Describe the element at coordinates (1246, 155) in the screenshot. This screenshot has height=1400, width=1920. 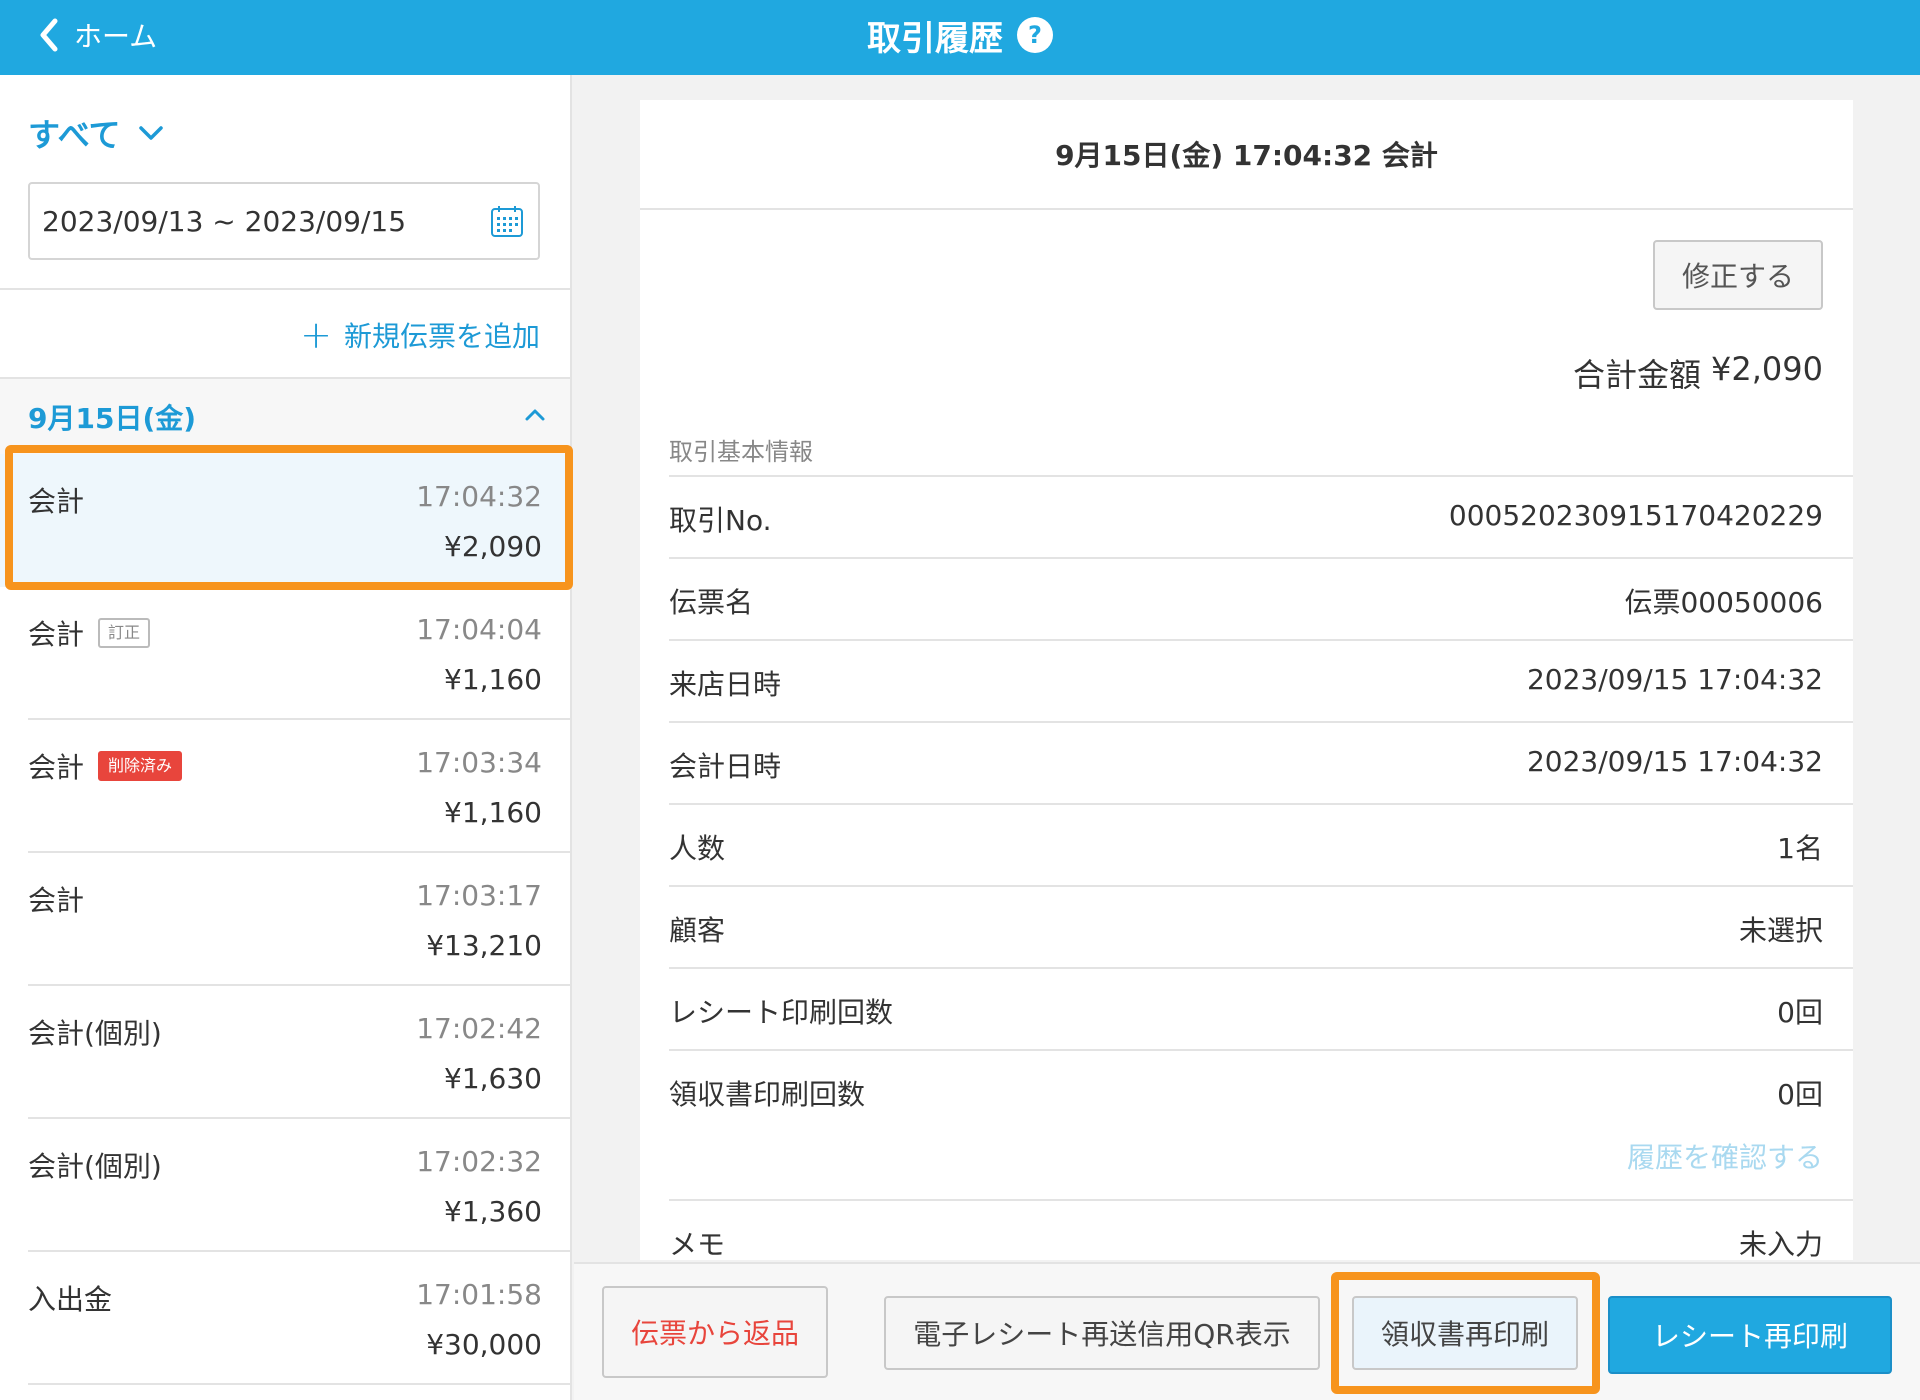
I see `detail-title: 9月15日(金) 17:04:32 会計` at that location.